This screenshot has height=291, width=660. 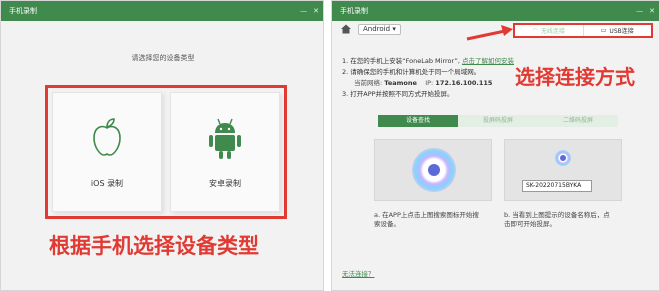 I want to click on chevron-down-icon: ▾, so click(x=394, y=28).